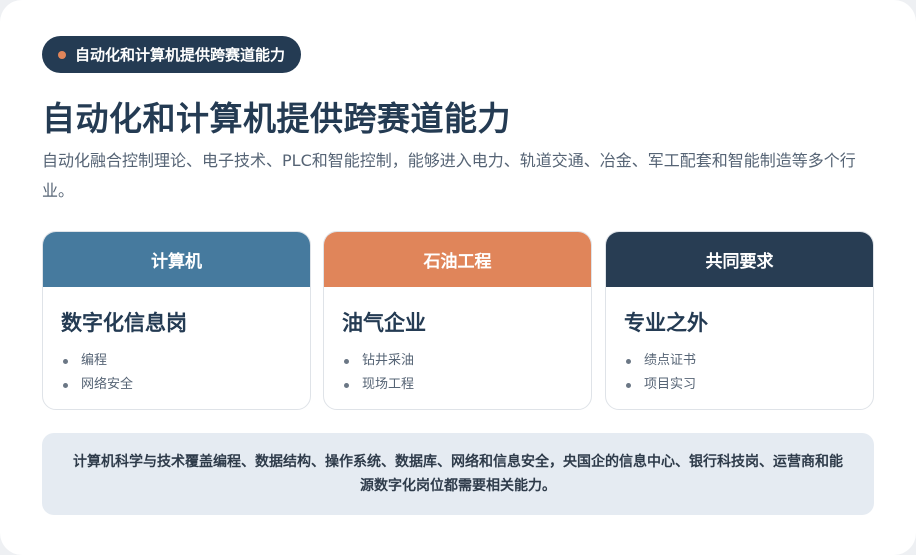 The height and width of the screenshot is (555, 916). I want to click on column-list: 编程 网络安全, so click(176, 373).